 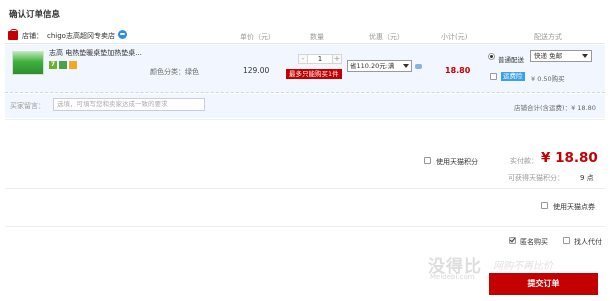 What do you see at coordinates (543, 284) in the screenshot?
I see `submit-order-button: 提交订单` at bounding box center [543, 284].